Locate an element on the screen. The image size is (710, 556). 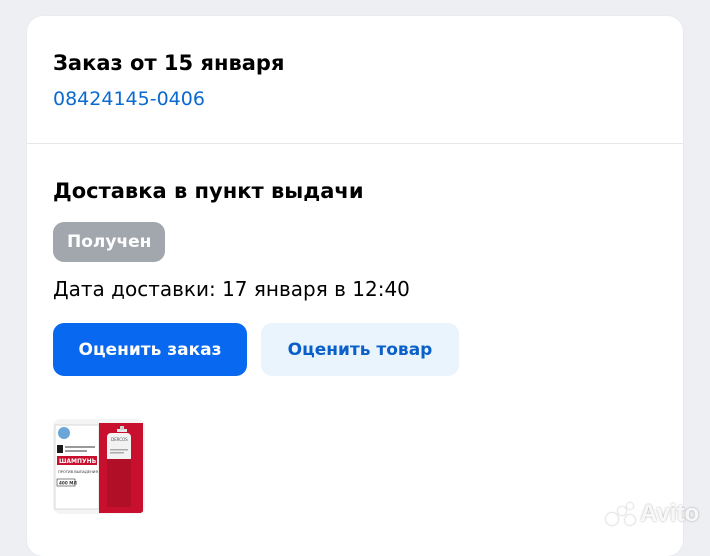
rate-product-button: Оценить товар is located at coordinates (360, 349).